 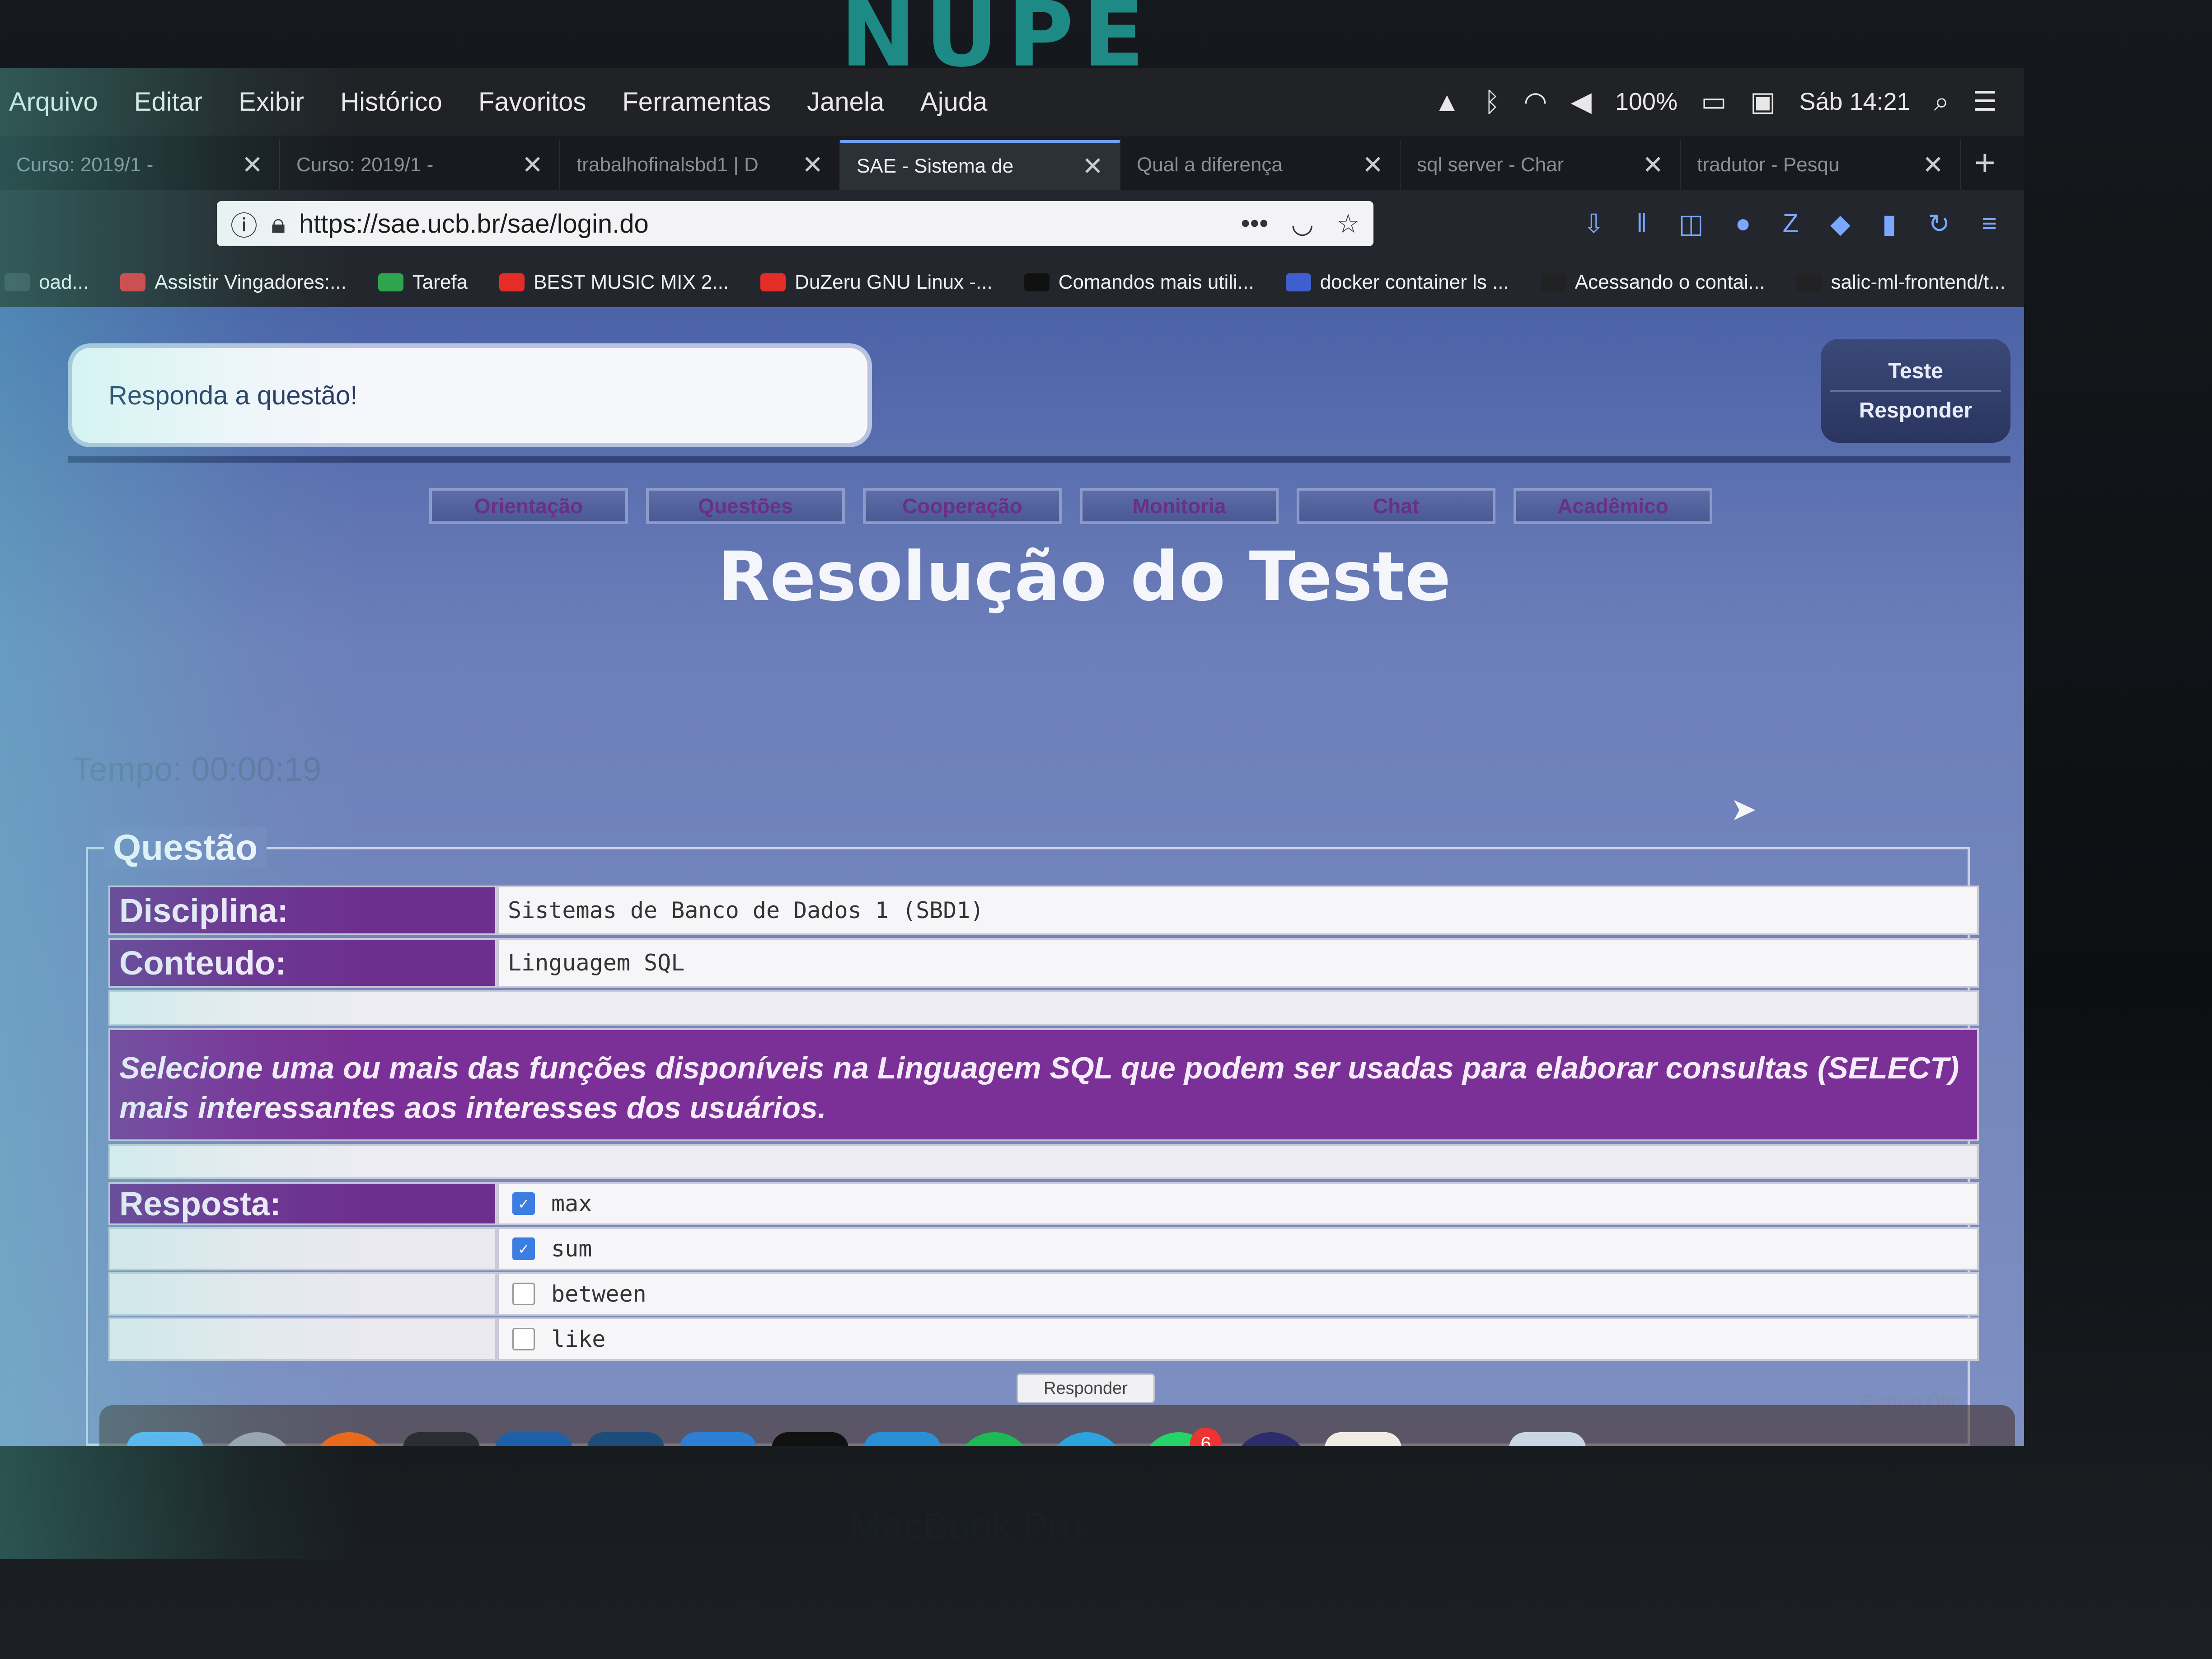 What do you see at coordinates (1840, 223) in the screenshot?
I see `translate-icon: ◆` at bounding box center [1840, 223].